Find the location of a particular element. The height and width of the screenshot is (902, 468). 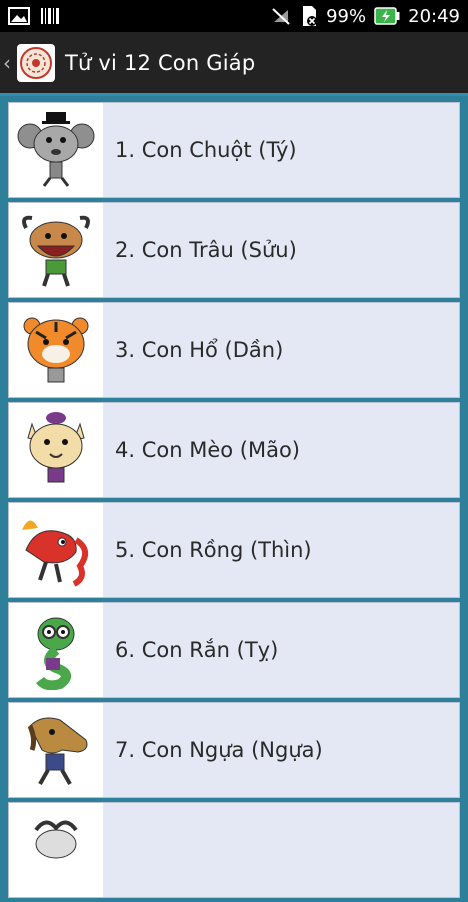

dragon-cartoon-icon is located at coordinates (56, 550).